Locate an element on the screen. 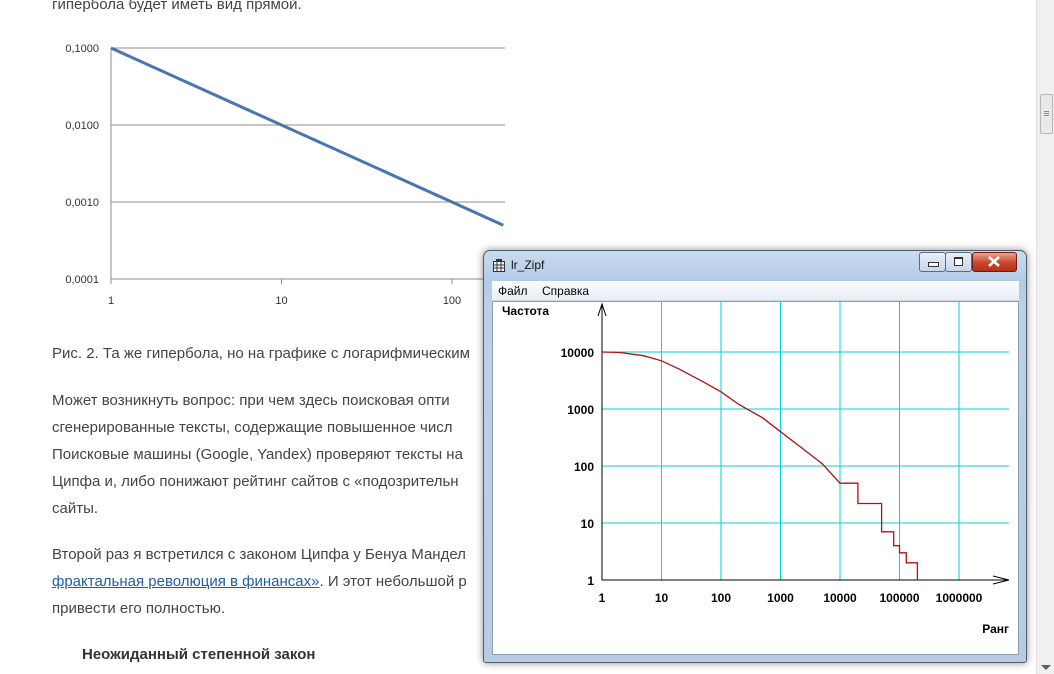  text-fragment-top: гипербола будет иметь вид прямой. is located at coordinates (177, 6).